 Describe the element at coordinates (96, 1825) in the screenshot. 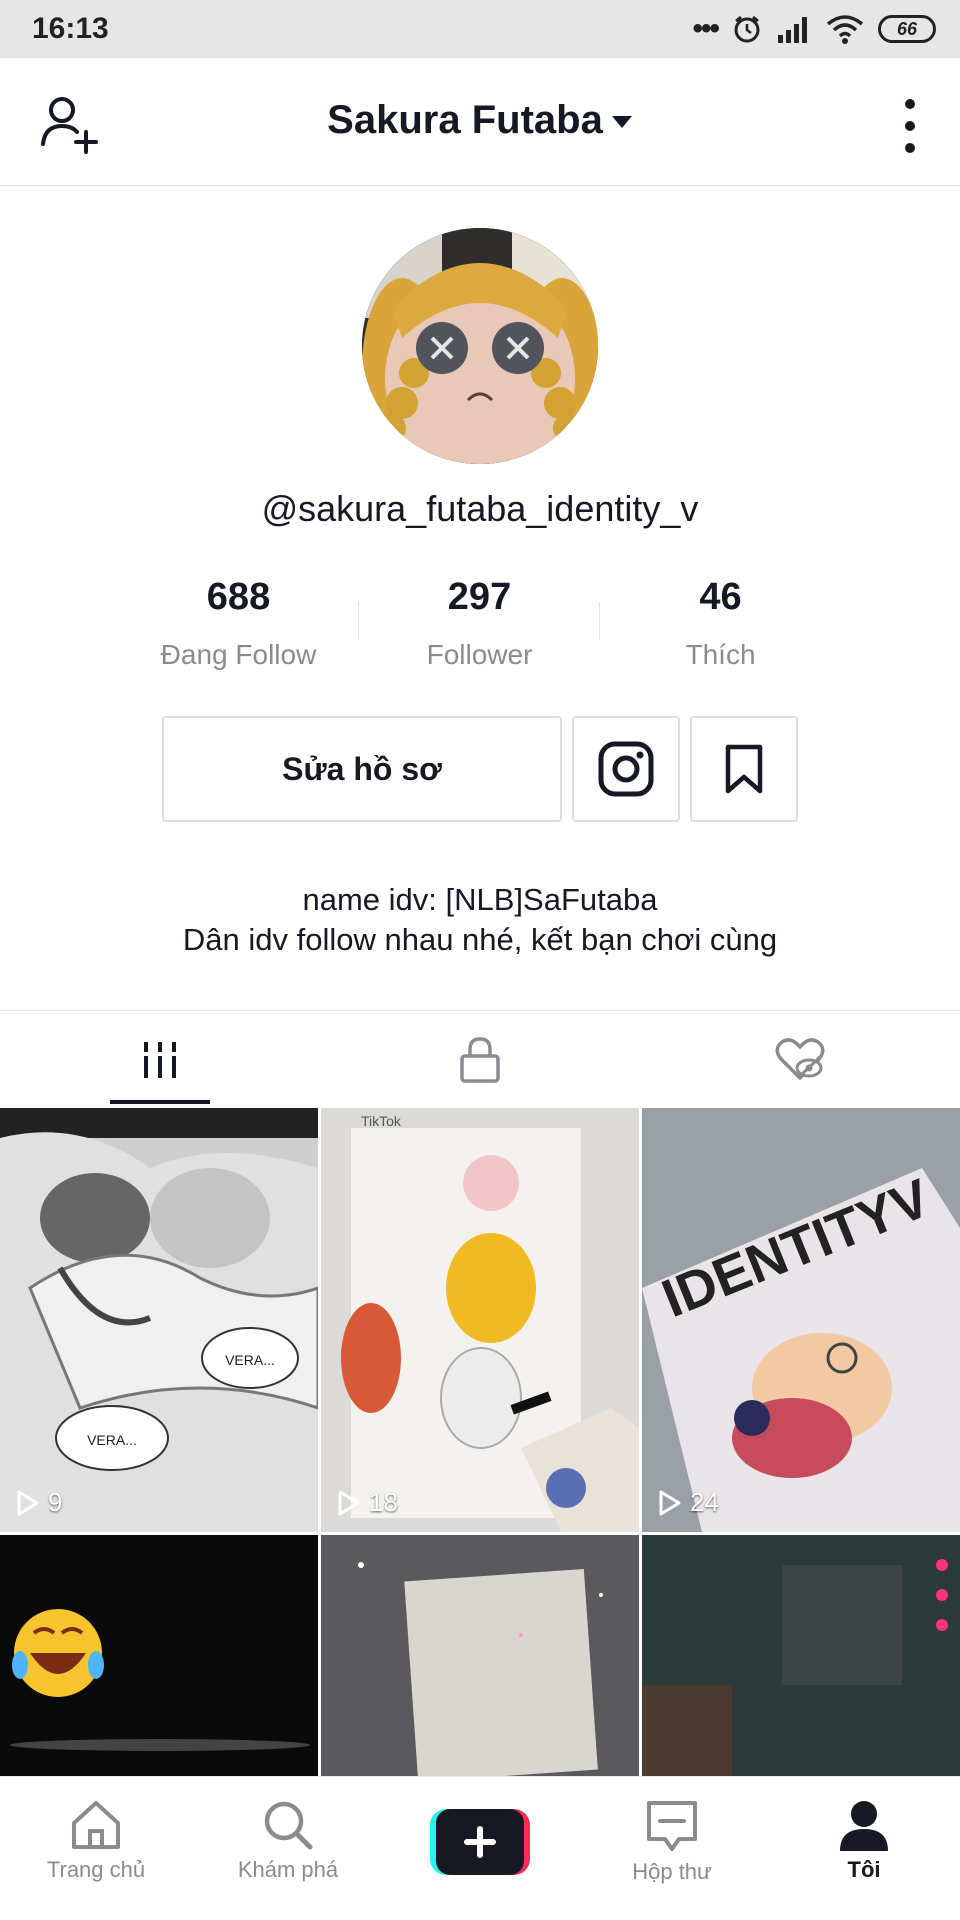

I see `home-icon` at that location.